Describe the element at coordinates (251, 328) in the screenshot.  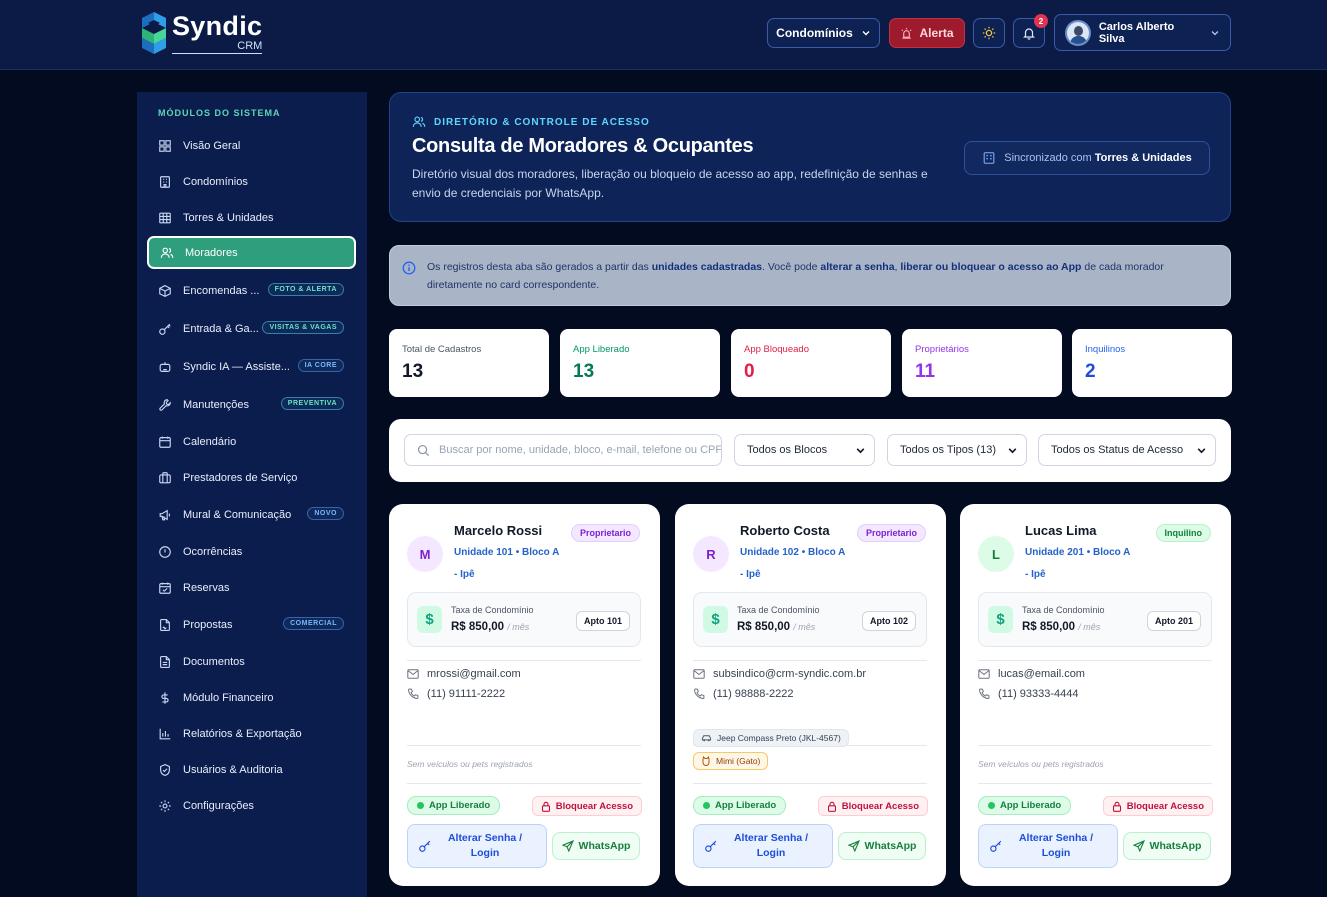
I see `sidebar-item-entrada-ga: Entrada & Ga... VISITAS & VAGAS` at that location.